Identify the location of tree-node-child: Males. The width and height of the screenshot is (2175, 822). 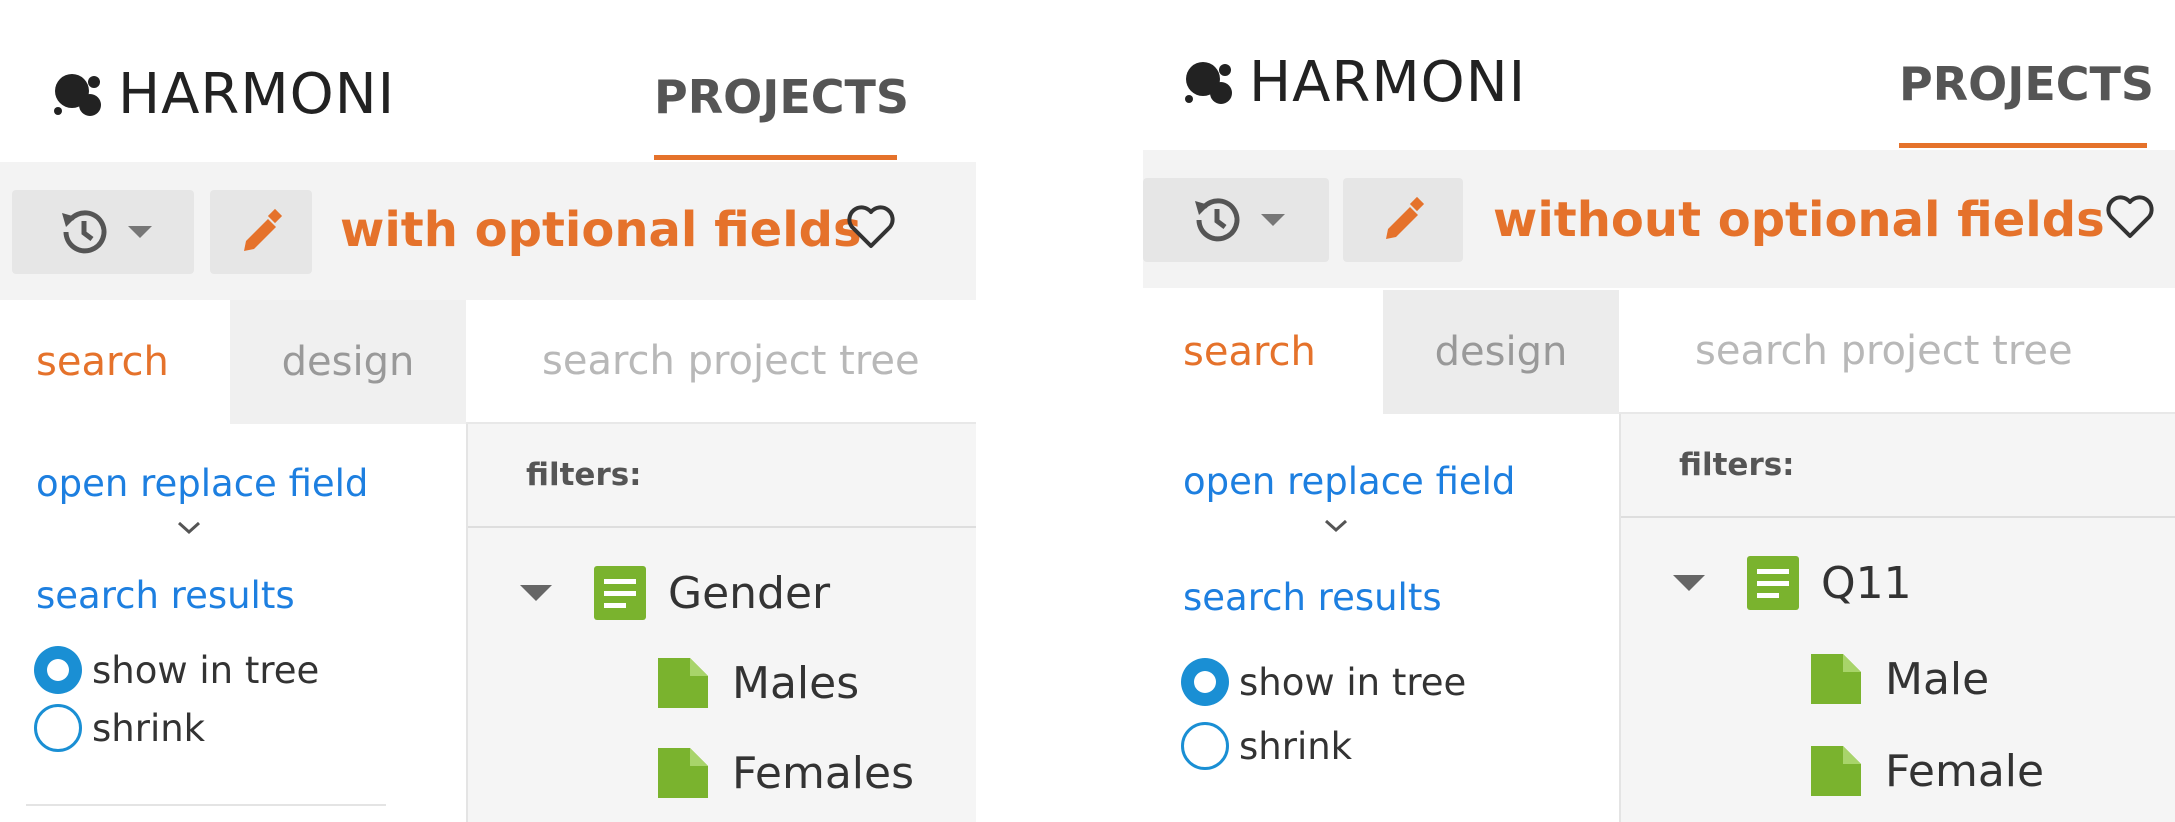
(757, 683).